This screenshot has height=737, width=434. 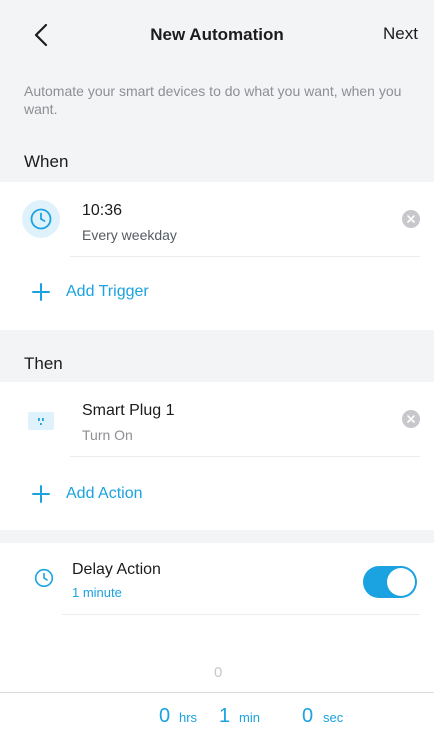 What do you see at coordinates (104, 493) in the screenshot?
I see `add-action-label: Add Action` at bounding box center [104, 493].